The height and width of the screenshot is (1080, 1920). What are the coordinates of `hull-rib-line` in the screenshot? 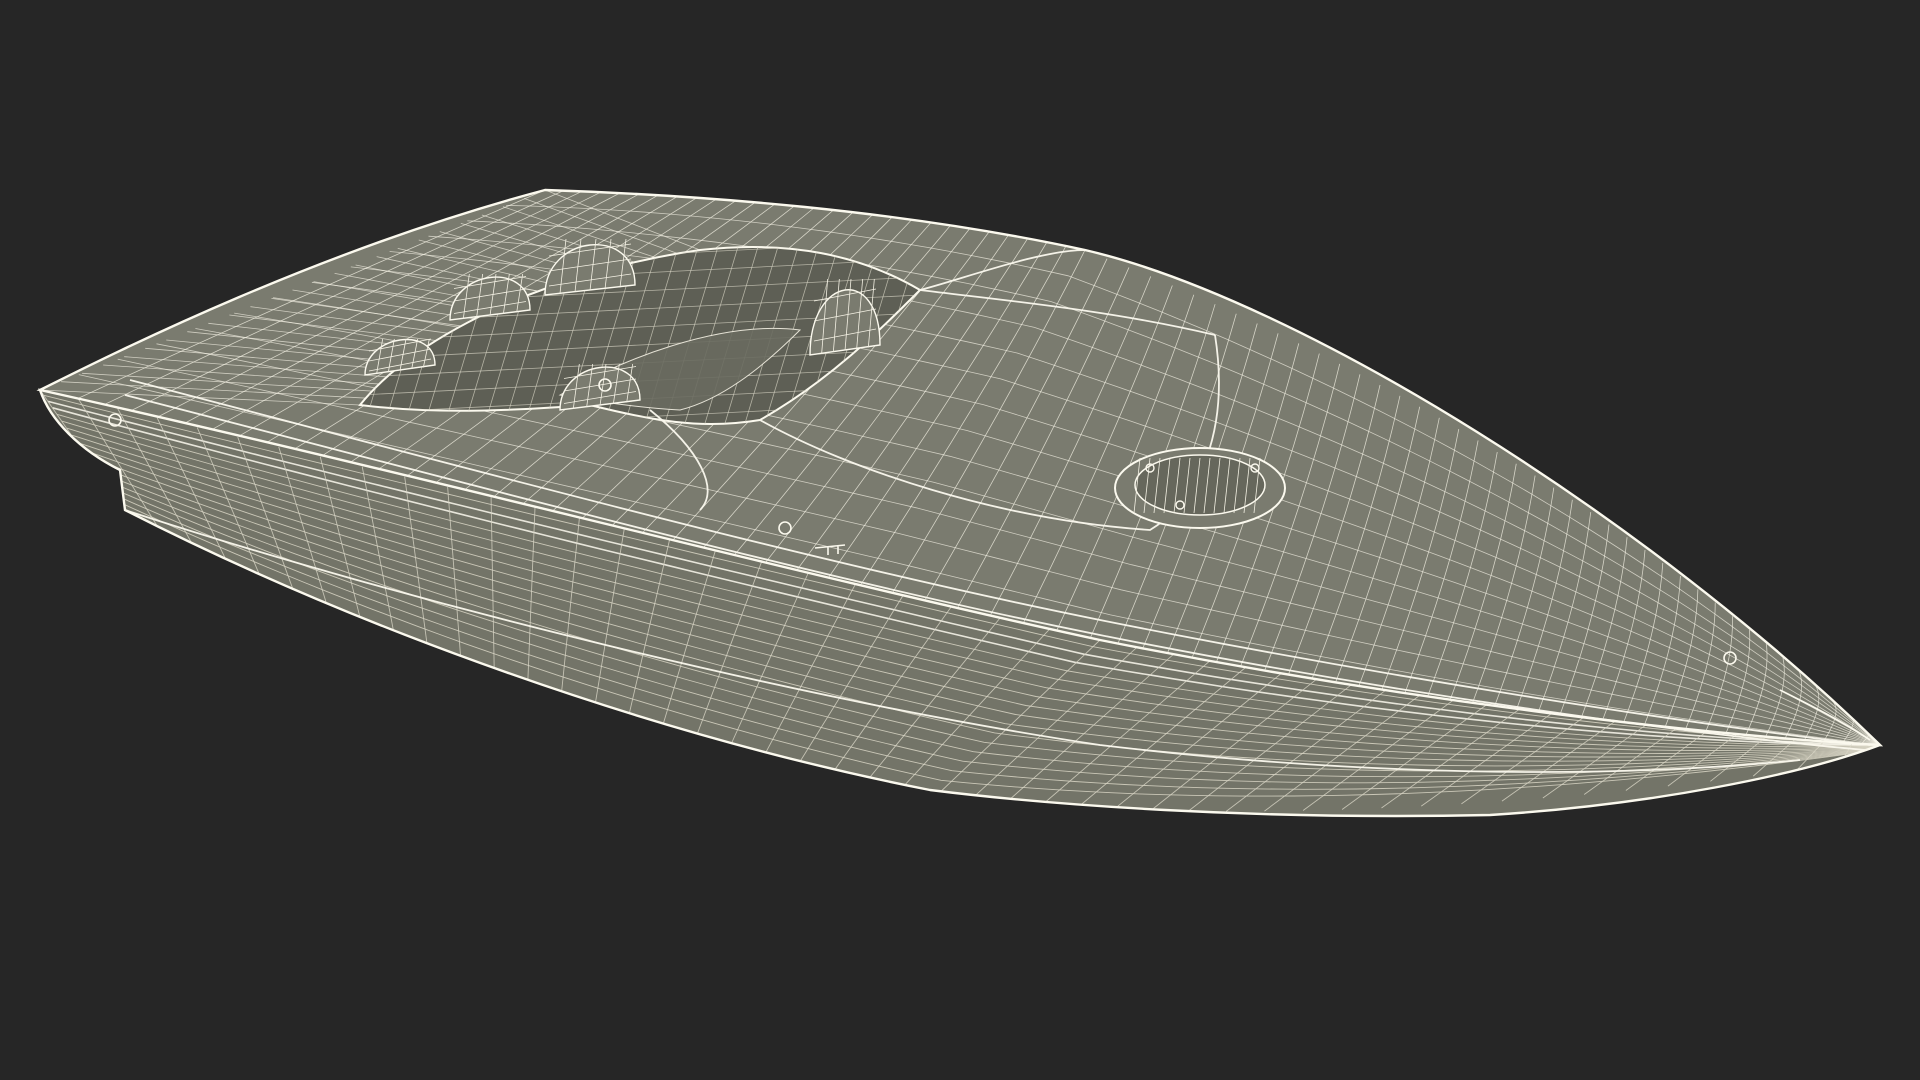 It's located at (1879, 751).